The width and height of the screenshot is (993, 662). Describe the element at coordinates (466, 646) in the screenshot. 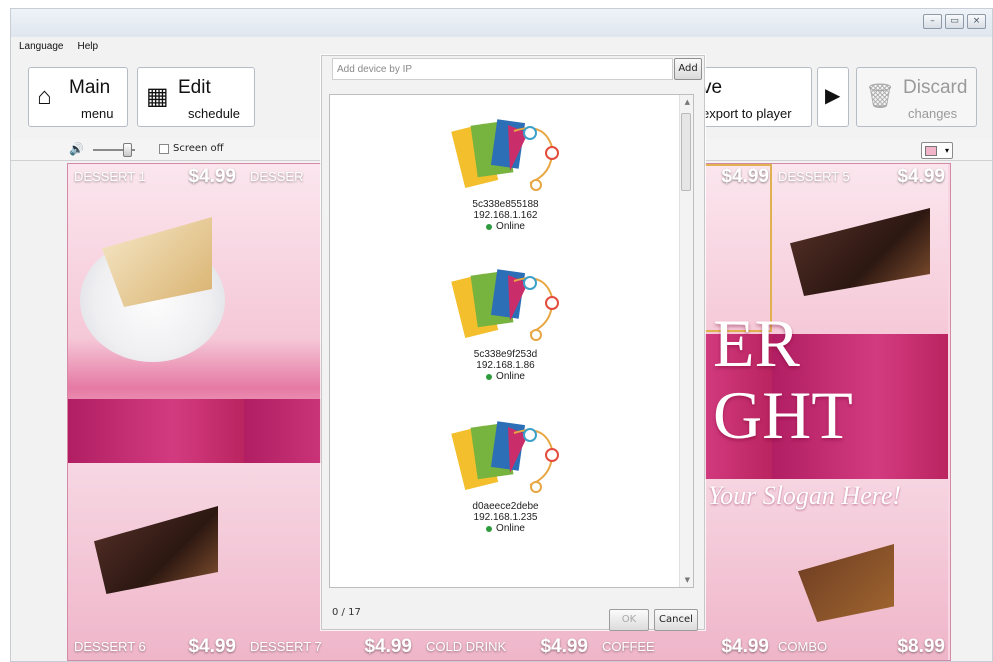

I see `bottom-item-name-cold-drink: COLD DRINK` at that location.